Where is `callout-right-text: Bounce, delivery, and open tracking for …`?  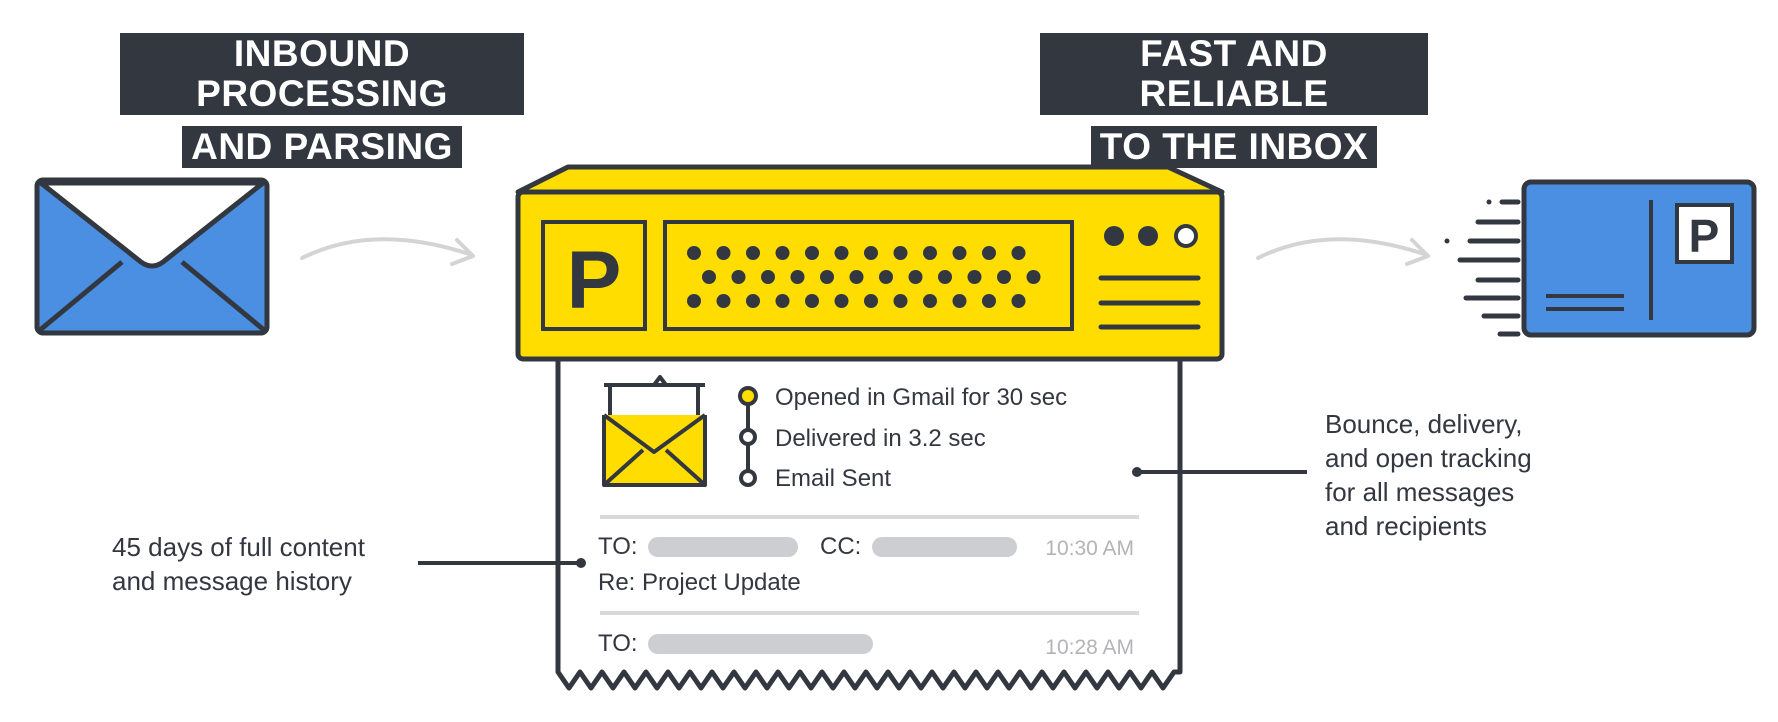
callout-right-text: Bounce, delivery, and open tracking for … is located at coordinates (1428, 475).